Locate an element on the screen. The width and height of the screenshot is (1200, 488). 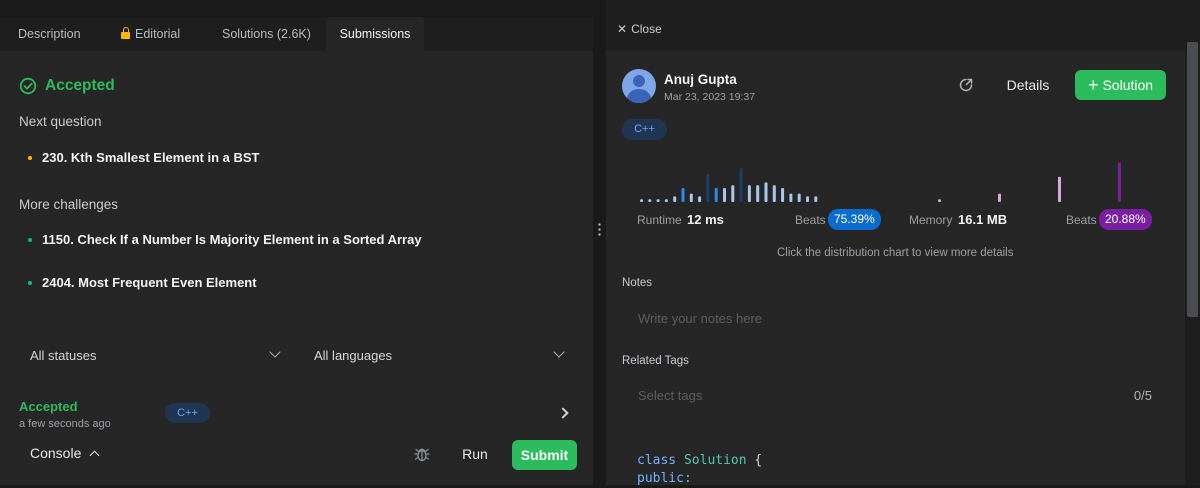
memory-label: Memory is located at coordinates (931, 220).